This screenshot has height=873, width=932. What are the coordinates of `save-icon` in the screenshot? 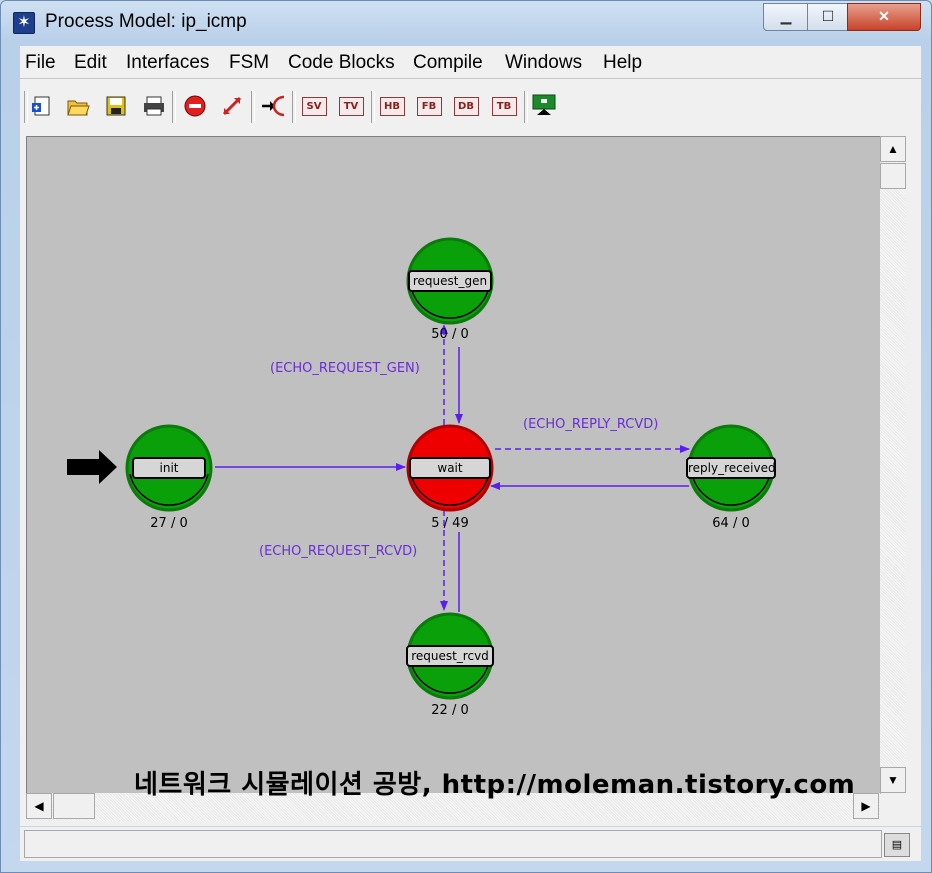 It's located at (116, 106).